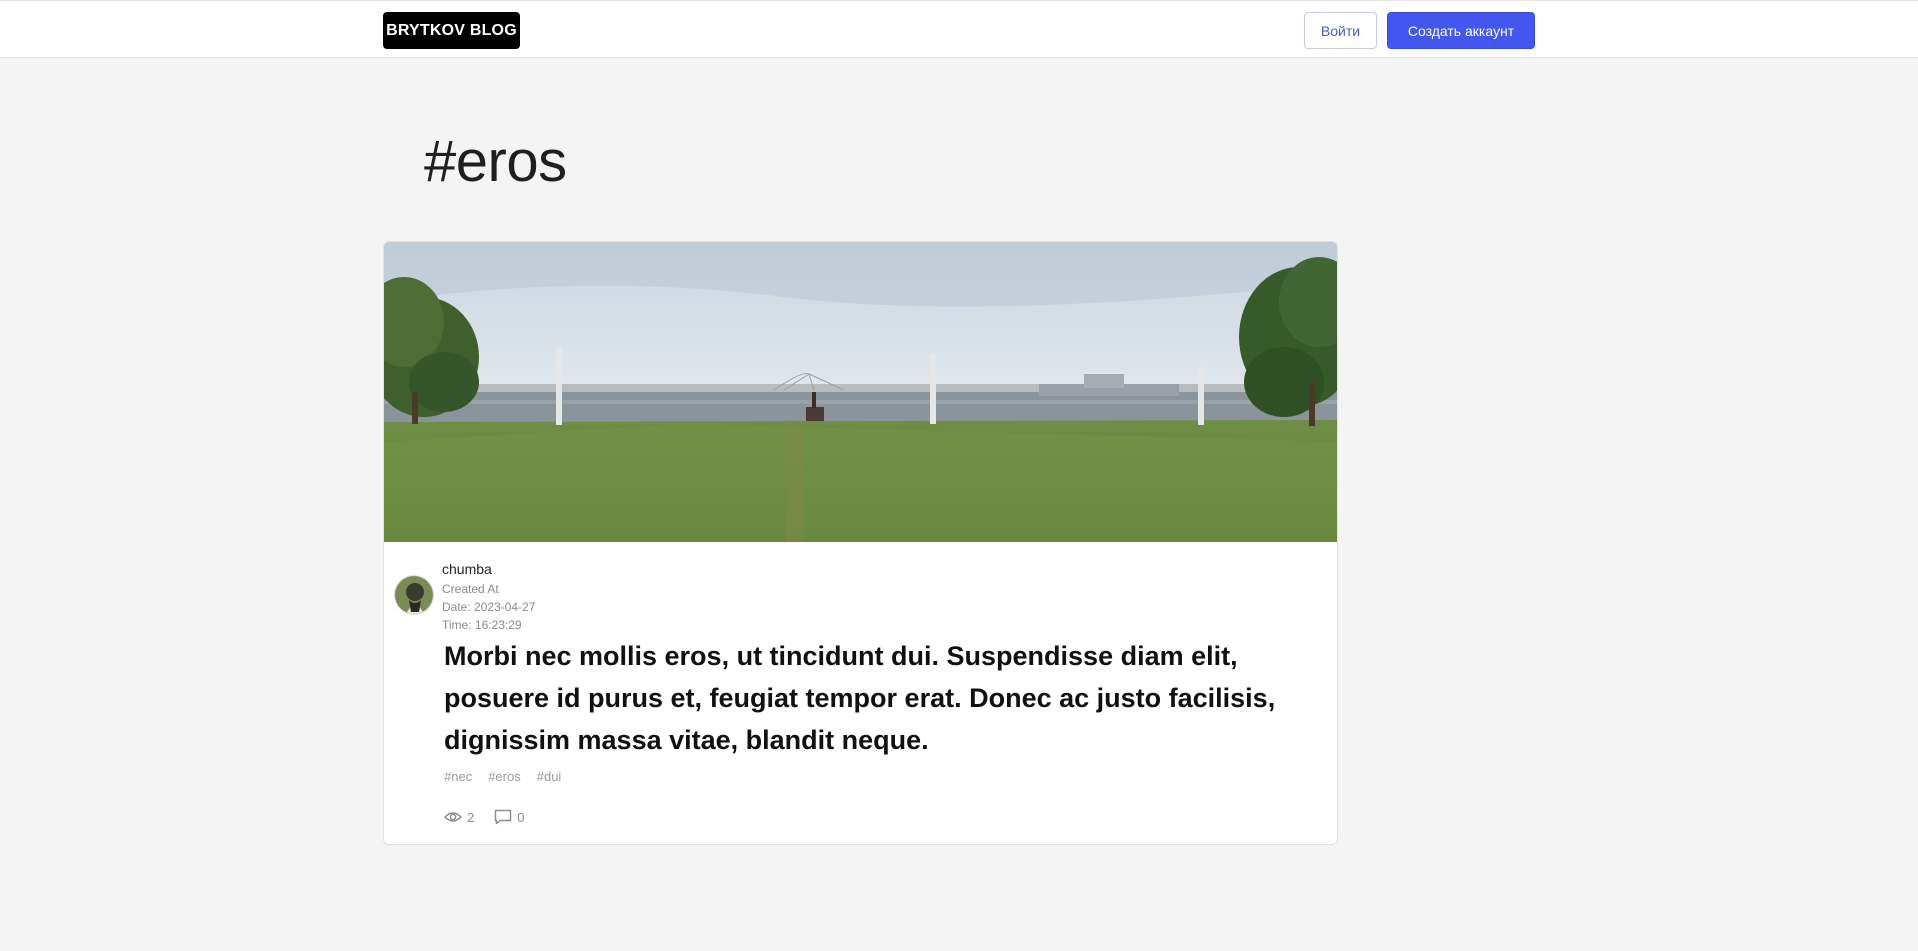 Image resolution: width=1918 pixels, height=951 pixels. I want to click on page-title: #eros, so click(495, 161).